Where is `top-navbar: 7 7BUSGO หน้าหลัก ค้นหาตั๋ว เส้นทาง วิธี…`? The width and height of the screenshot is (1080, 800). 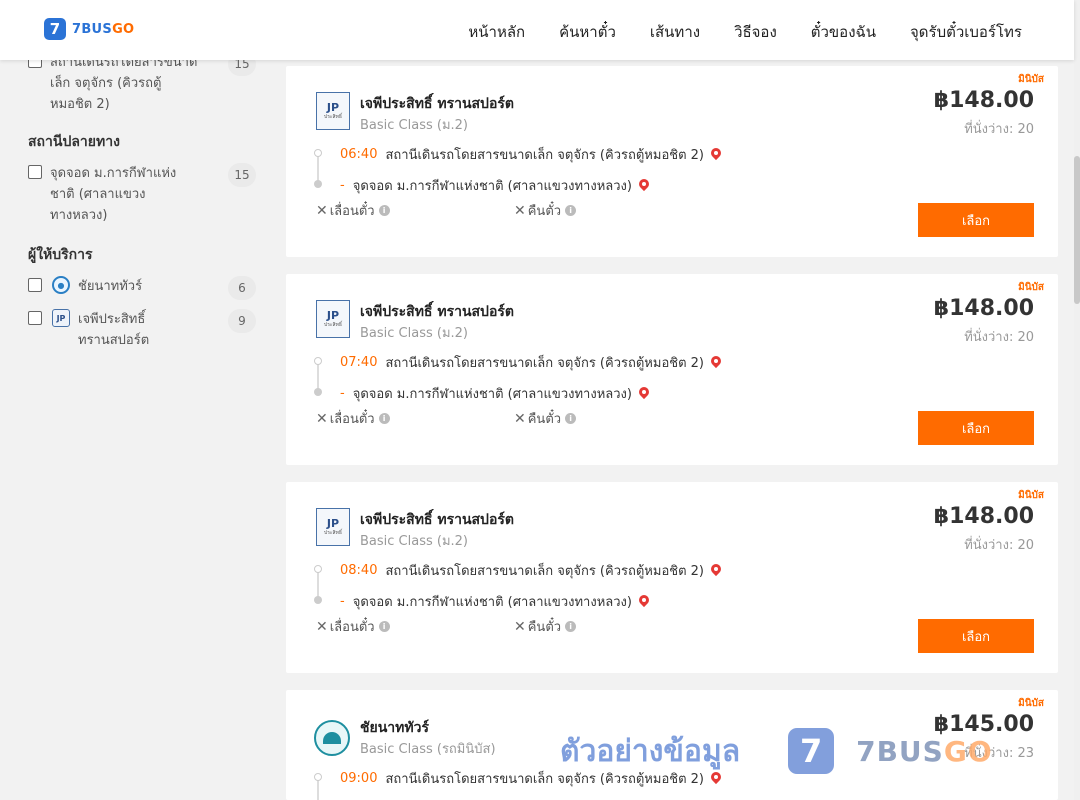 top-navbar: 7 7BUSGO หน้าหลัก ค้นหาตั๋ว เส้นทาง วิธี… is located at coordinates (537, 30).